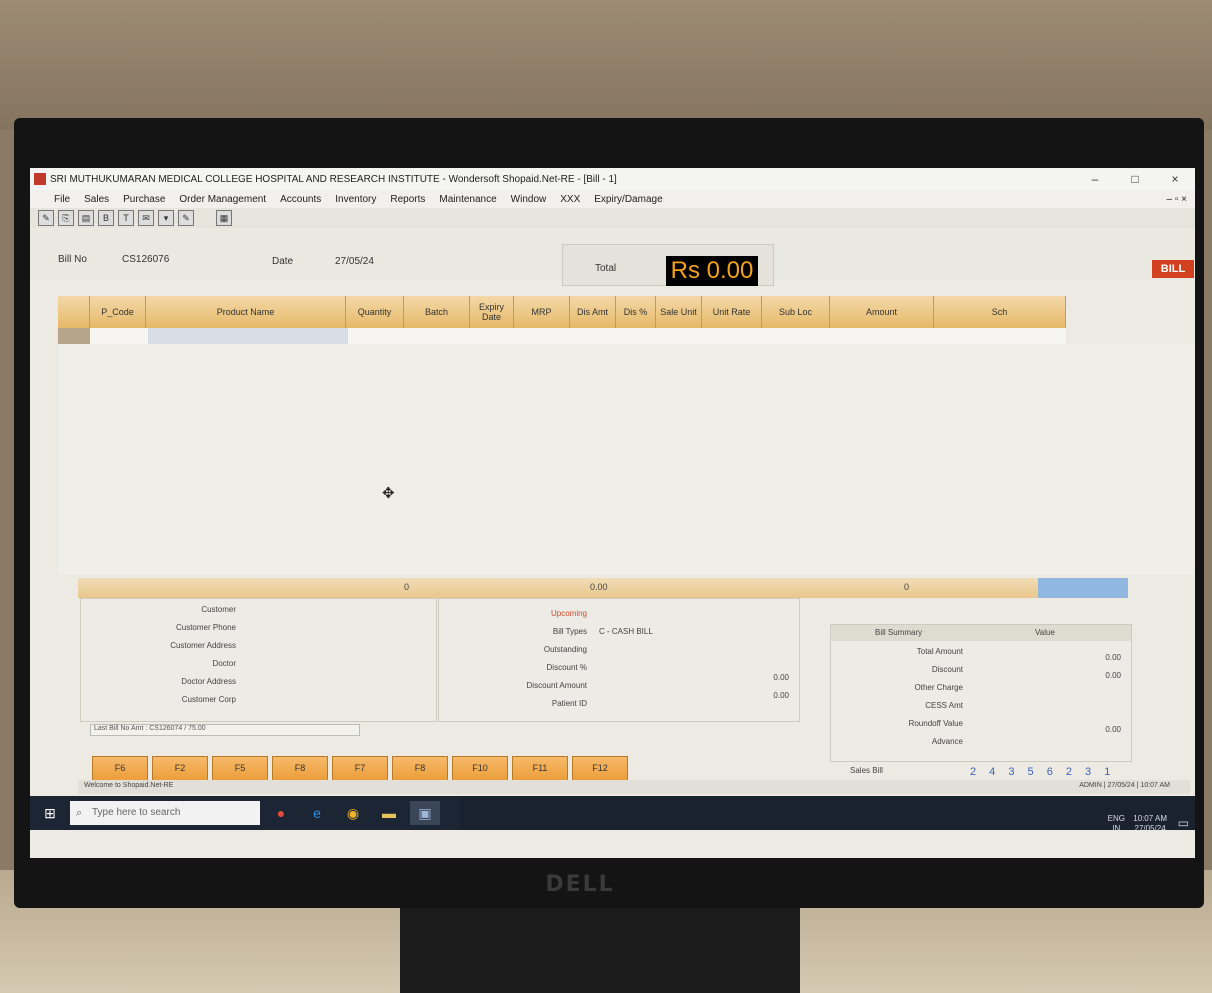 The height and width of the screenshot is (993, 1212). Describe the element at coordinates (205, 627) in the screenshot. I see `customer-phone-label: Customer Phone` at that location.